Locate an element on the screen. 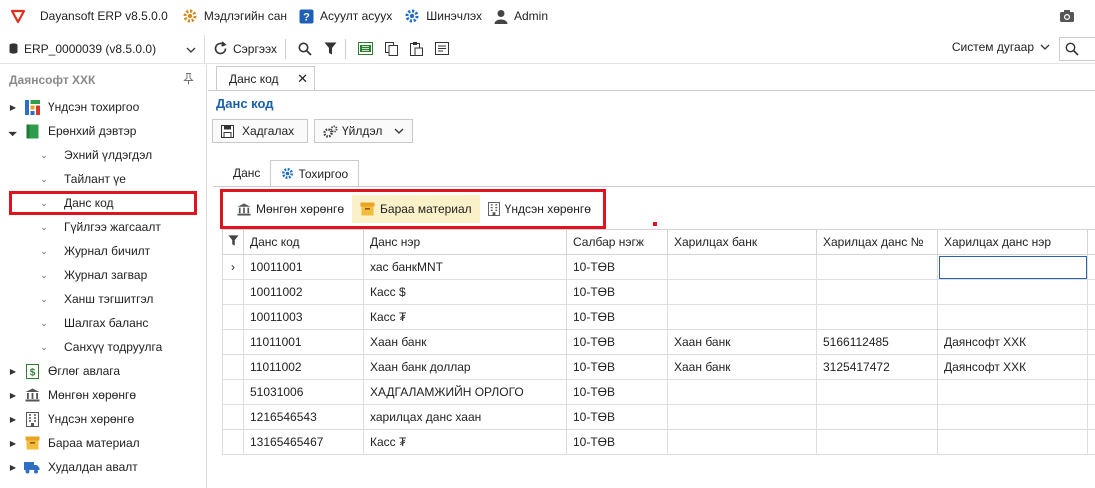  filter-button is located at coordinates (330, 49).